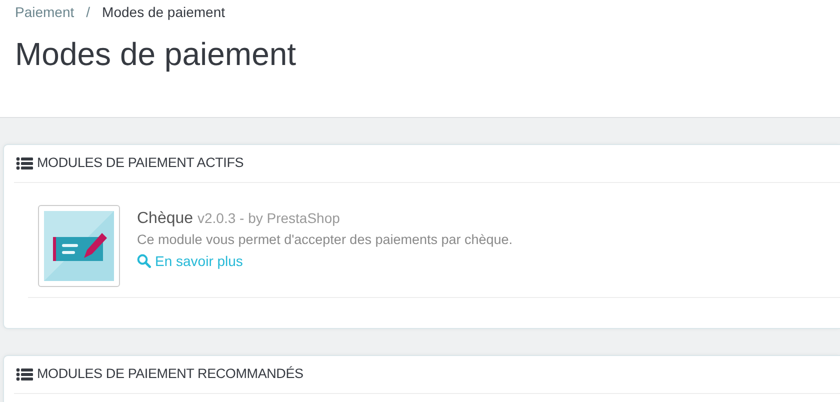 The image size is (840, 402). What do you see at coordinates (144, 261) in the screenshot?
I see `search-icon` at bounding box center [144, 261].